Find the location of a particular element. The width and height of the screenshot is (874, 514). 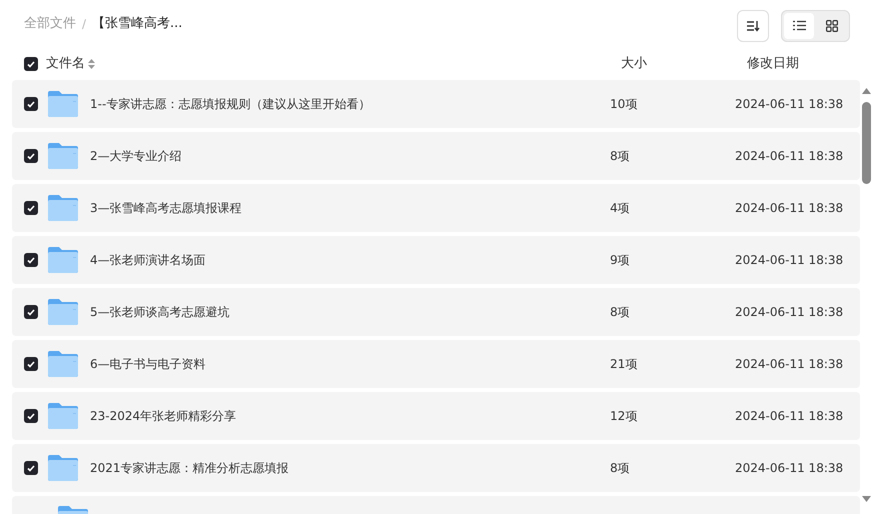

file-name: 1--专家讲志愿：志愿填报规则（建议从这里开始看） is located at coordinates (231, 104).